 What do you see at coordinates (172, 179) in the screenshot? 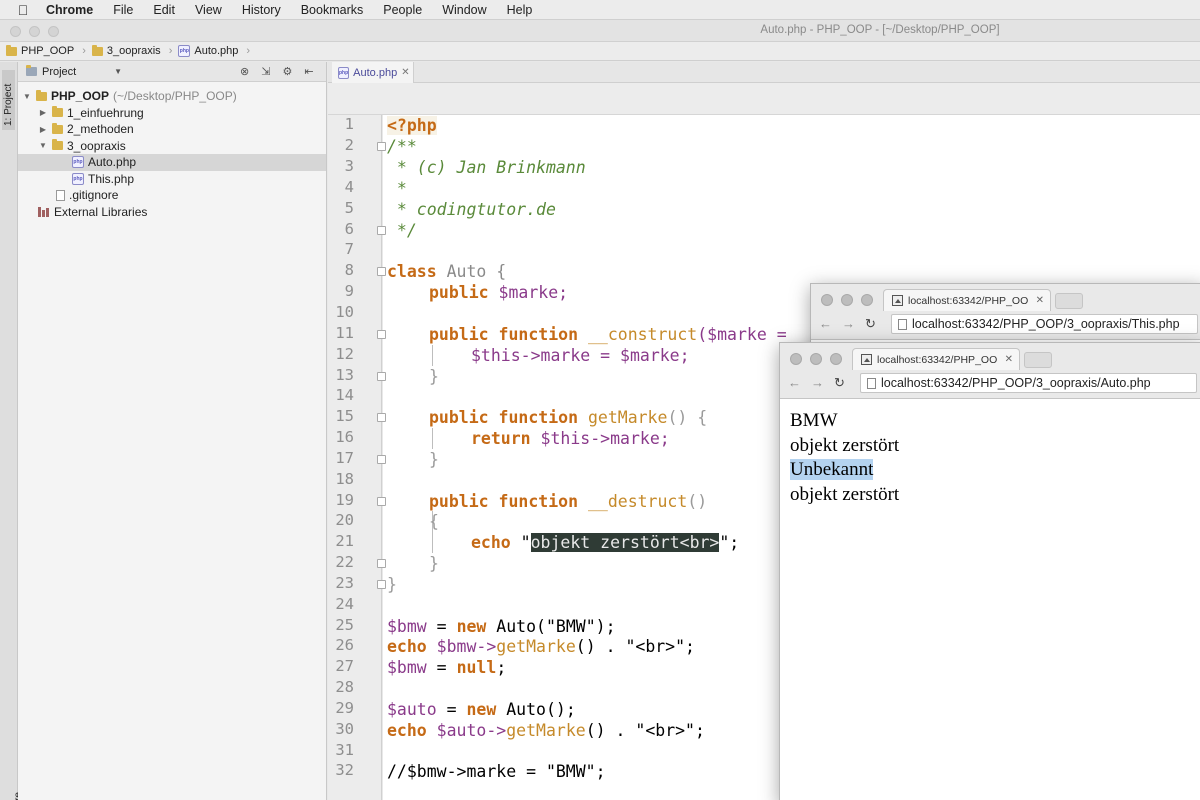
I see `tree-item-this-php: php This.php` at bounding box center [172, 179].